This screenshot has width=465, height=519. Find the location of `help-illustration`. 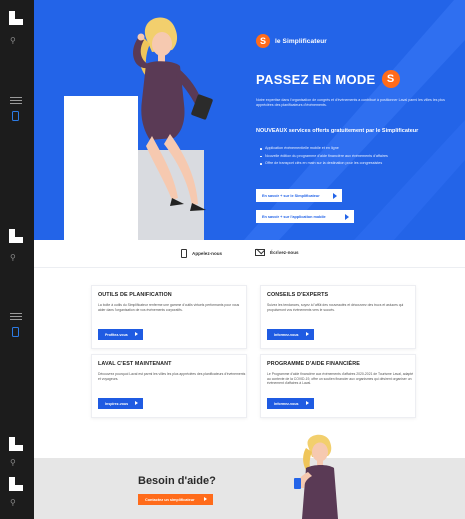

help-illustration is located at coordinates (316, 476).